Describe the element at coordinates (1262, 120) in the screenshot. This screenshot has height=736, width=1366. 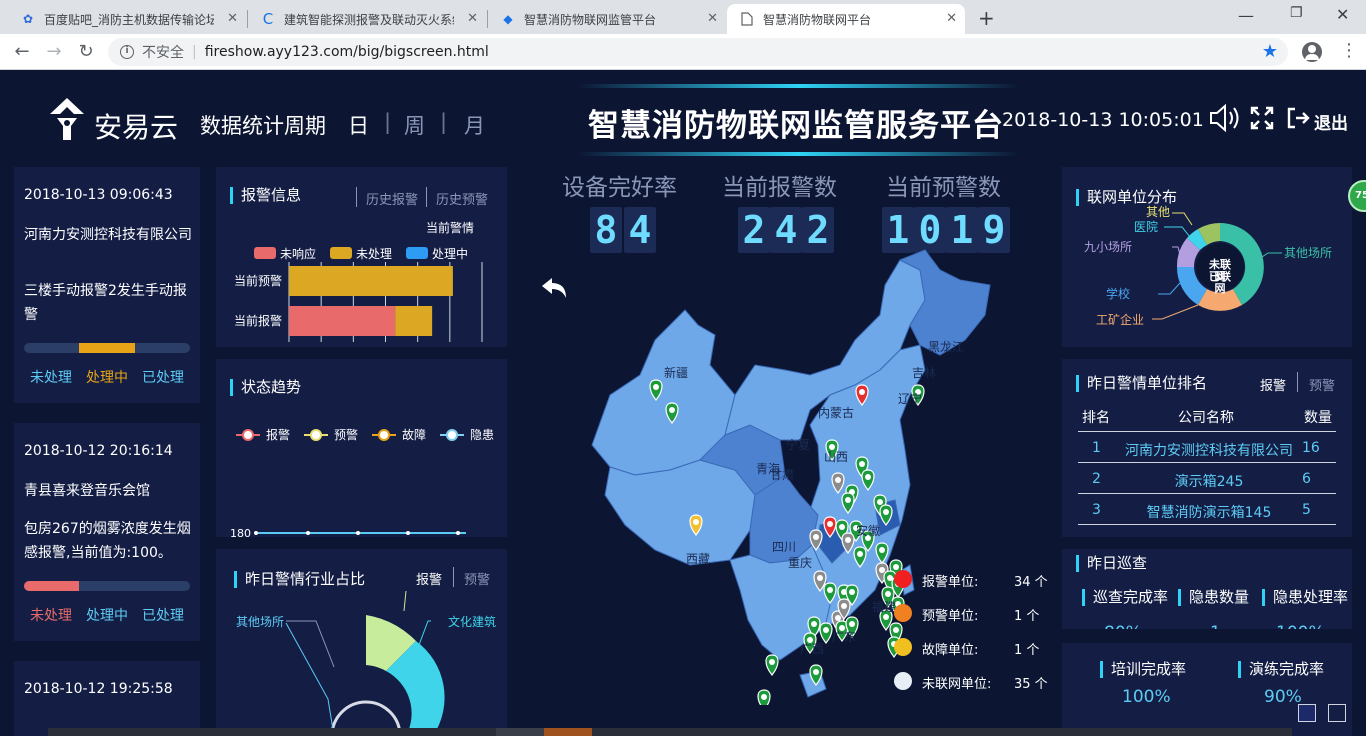
I see `fullscreen-icon` at that location.